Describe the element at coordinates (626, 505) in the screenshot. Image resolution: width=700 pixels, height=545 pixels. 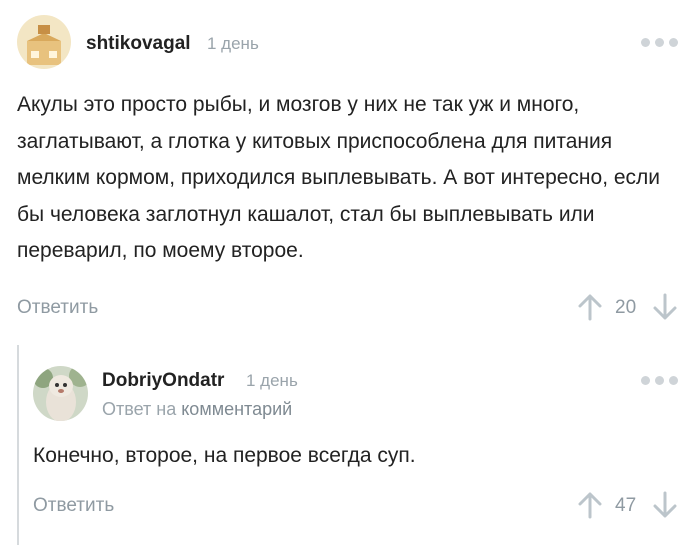
I see `score: 47` at that location.